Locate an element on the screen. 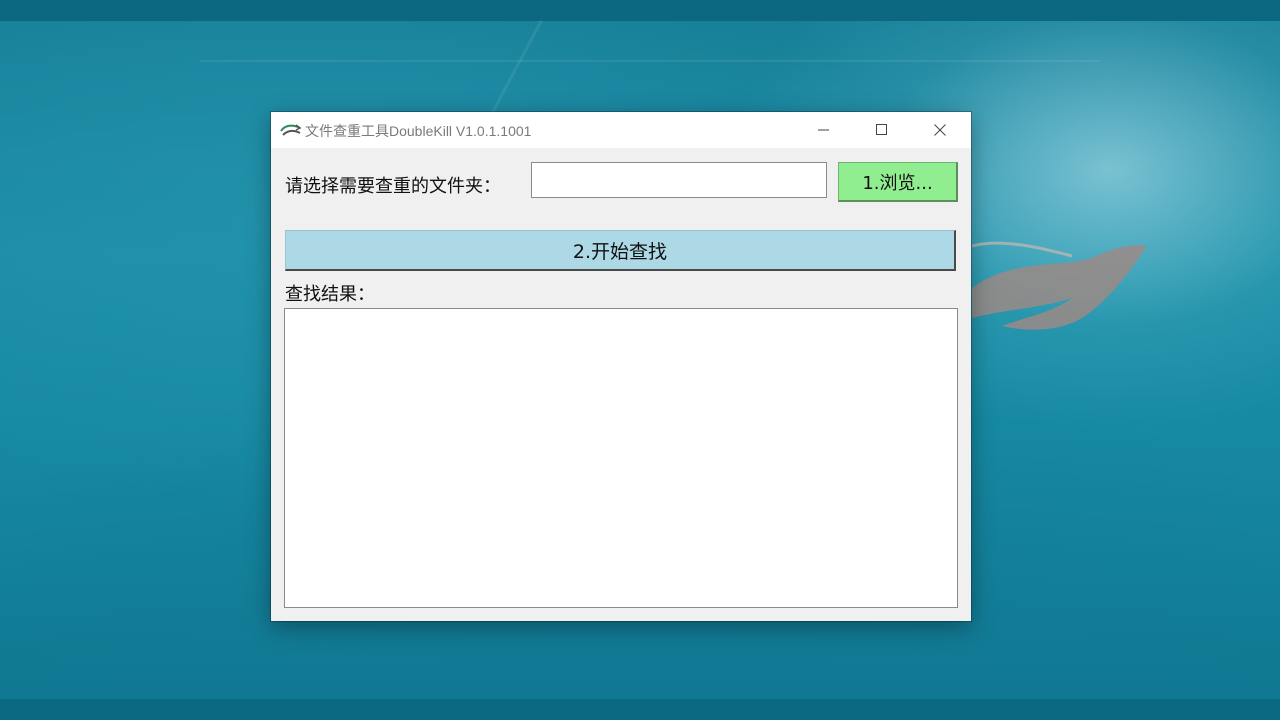 This screenshot has height=720, width=1280. minimize-button is located at coordinates (824, 130).